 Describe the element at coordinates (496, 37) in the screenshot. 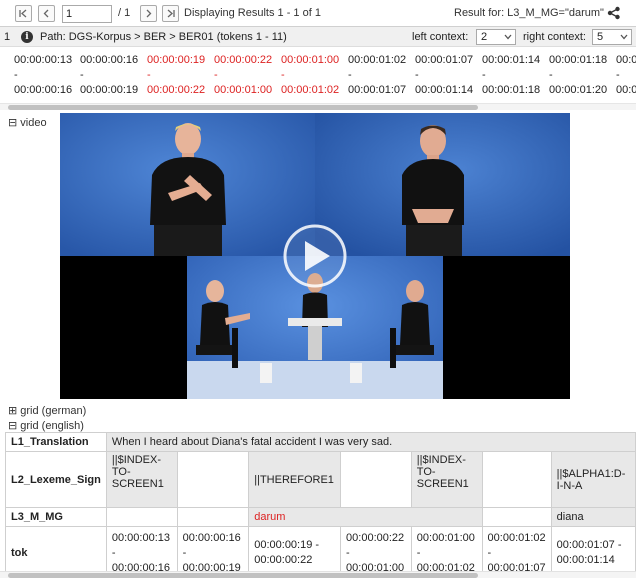

I see `left-context-select: 2` at that location.